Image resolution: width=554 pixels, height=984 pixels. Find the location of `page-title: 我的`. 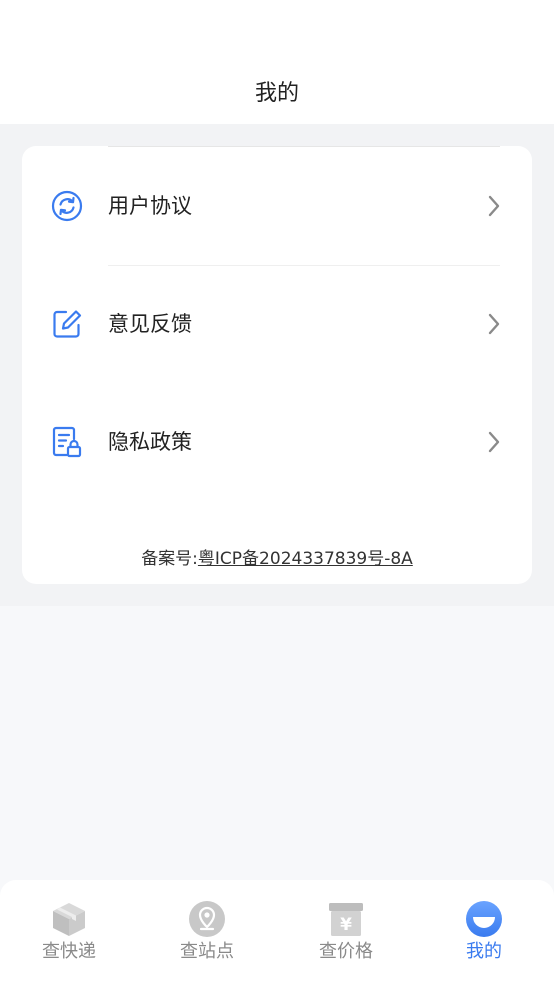

page-title: 我的 is located at coordinates (276, 93).